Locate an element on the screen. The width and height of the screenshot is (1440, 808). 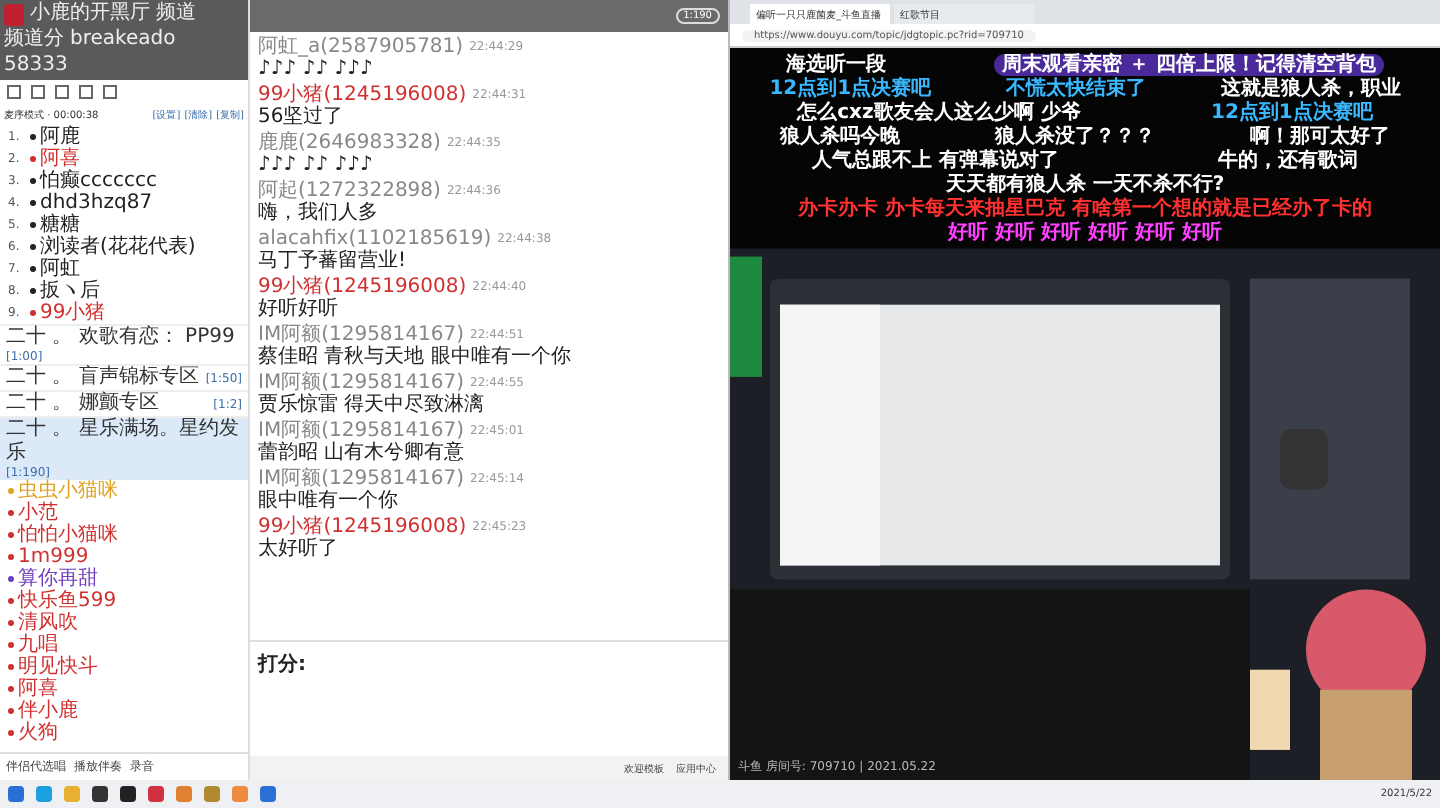
member-name: 明见快斗 is located at coordinates (58, 667).